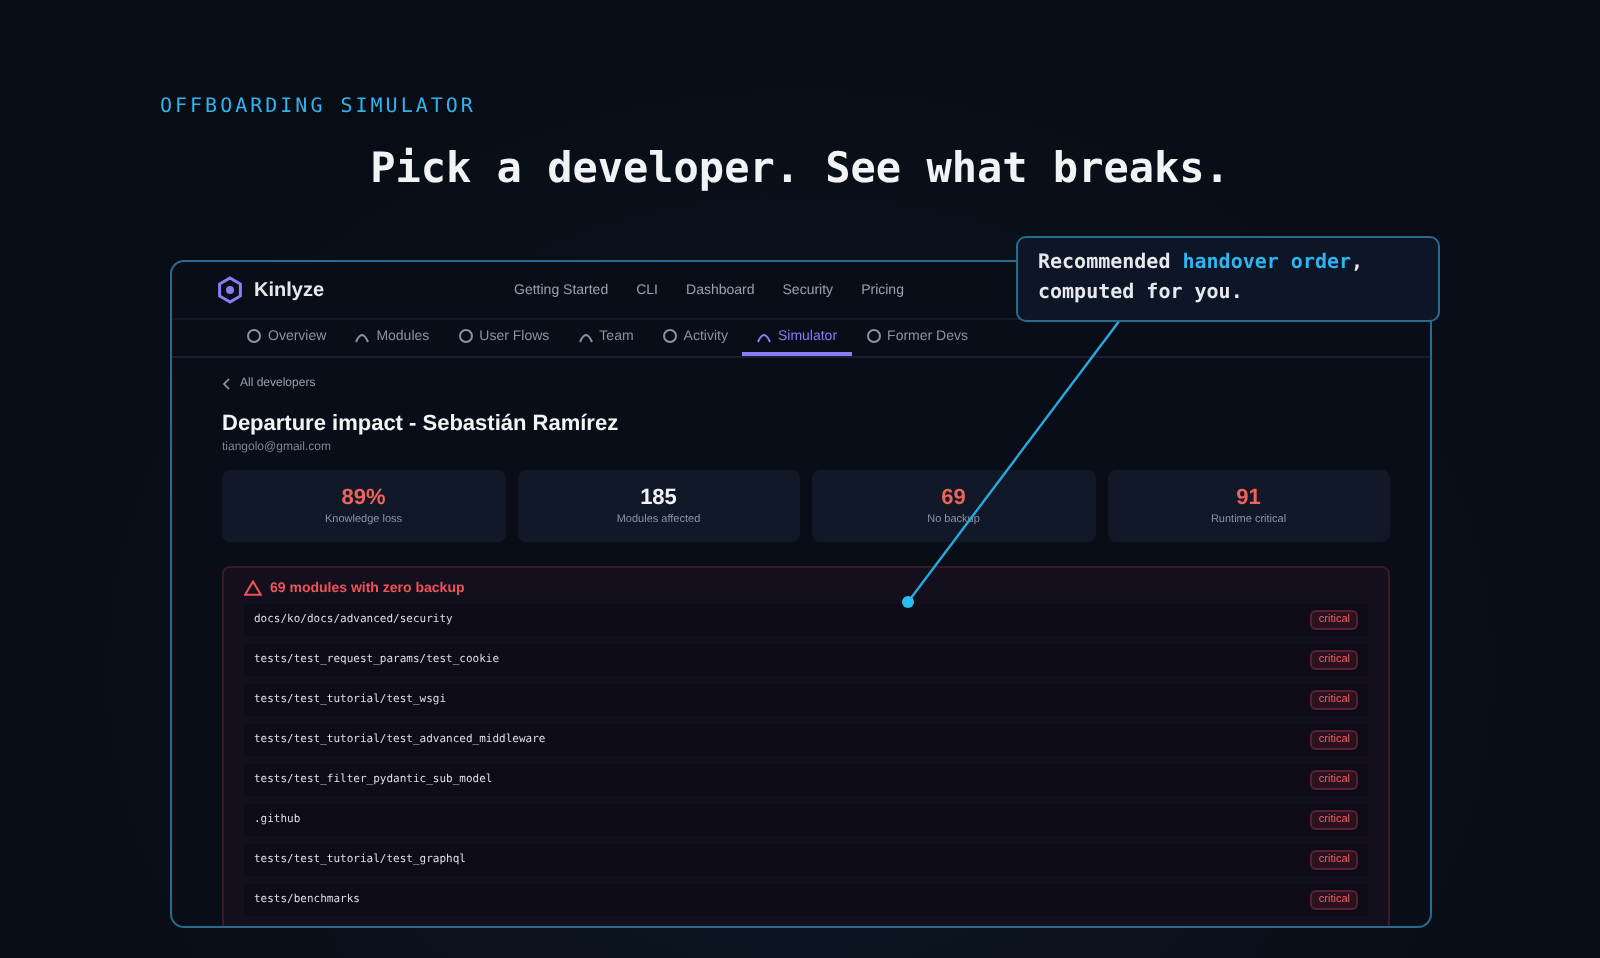  I want to click on stat-value: 185, so click(658, 498).